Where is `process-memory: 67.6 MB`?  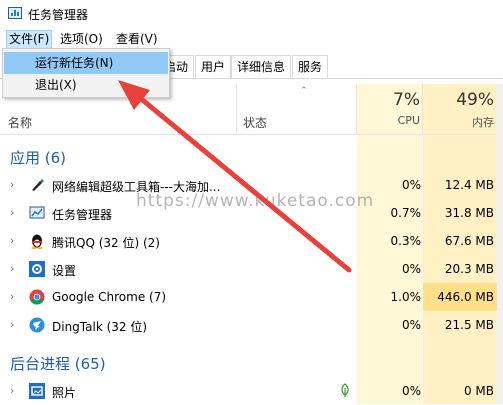 process-memory: 67.6 MB is located at coordinates (469, 241).